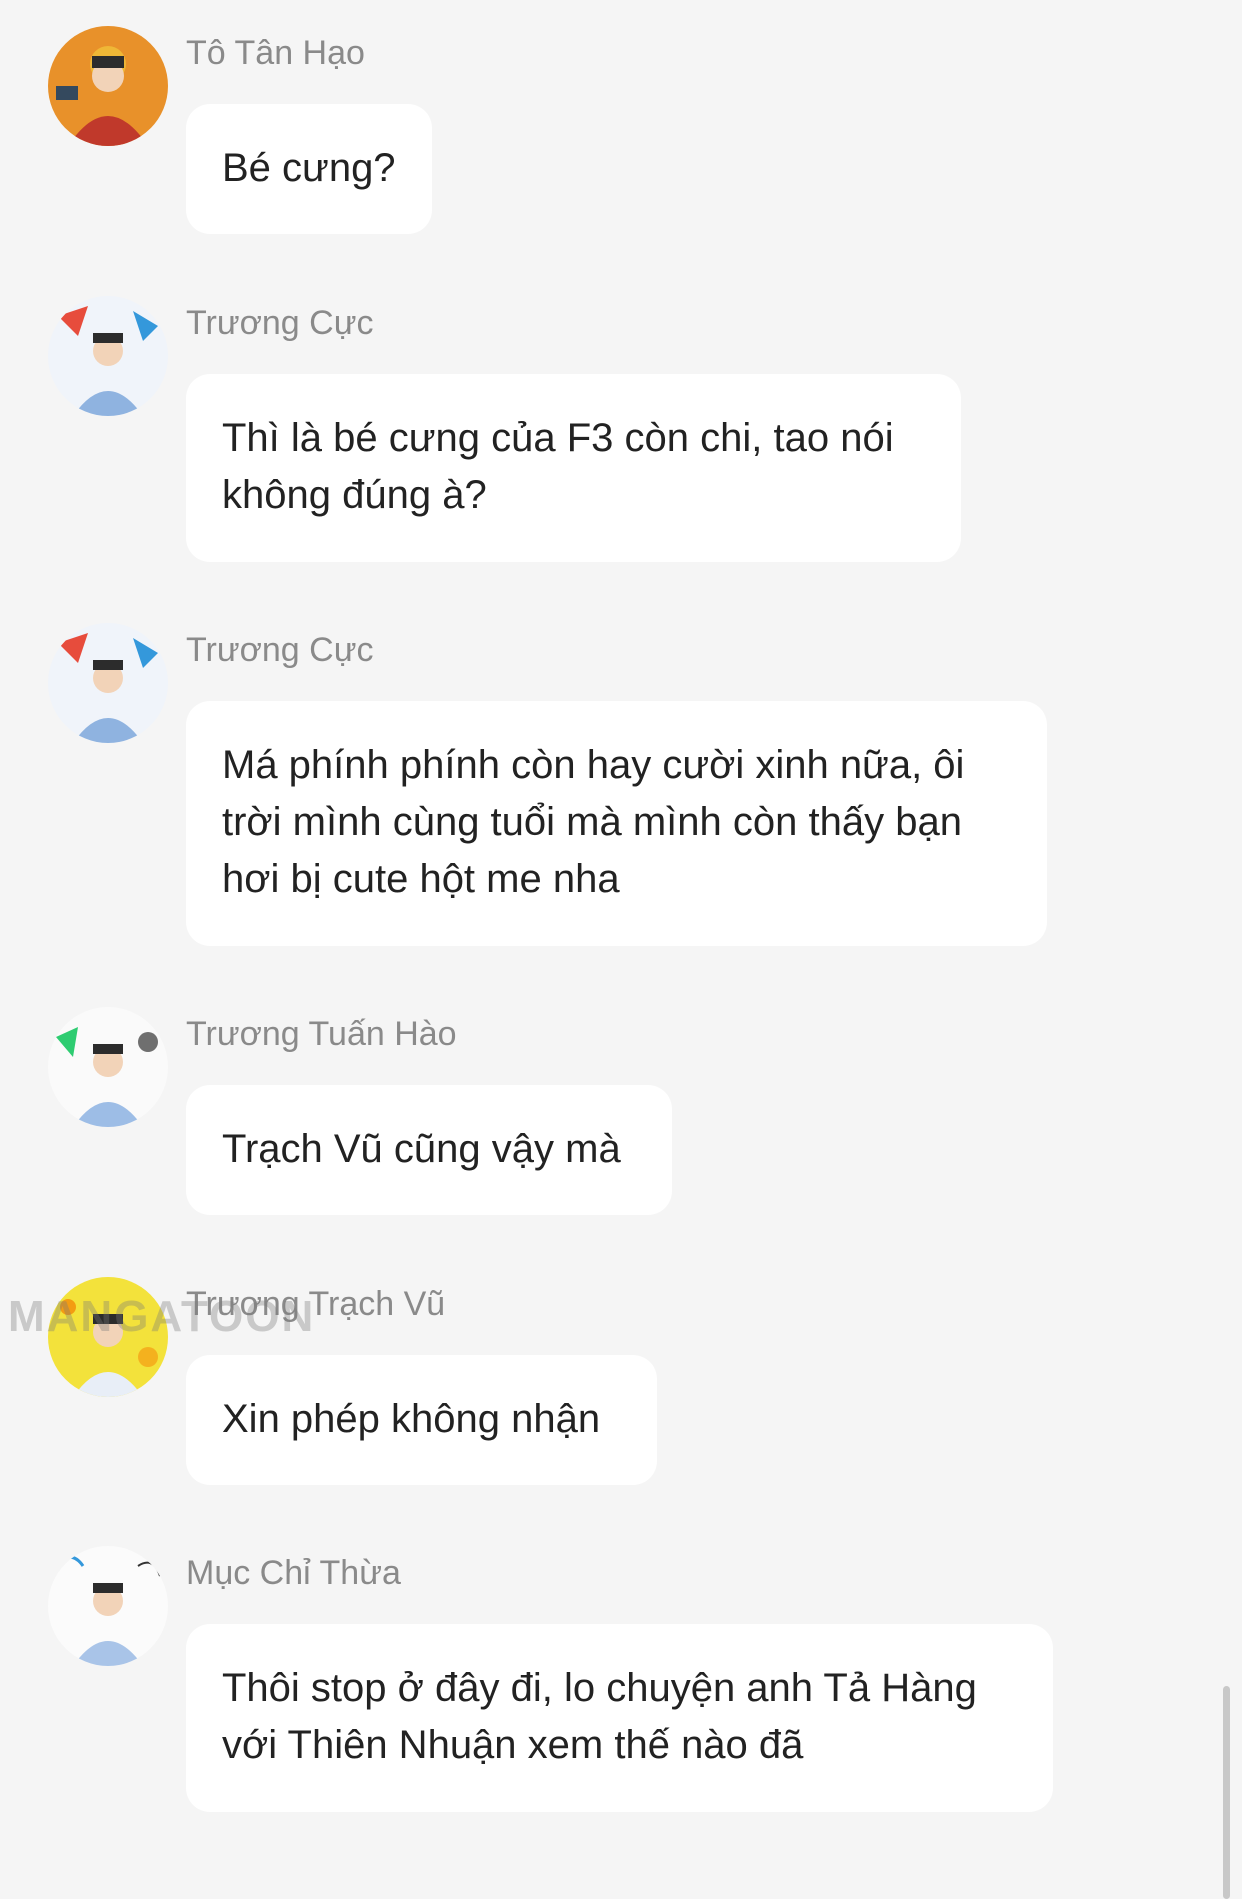 This screenshot has height=1899, width=1242. What do you see at coordinates (275, 53) in the screenshot?
I see `sender-name: Tô Tân Hạo` at bounding box center [275, 53].